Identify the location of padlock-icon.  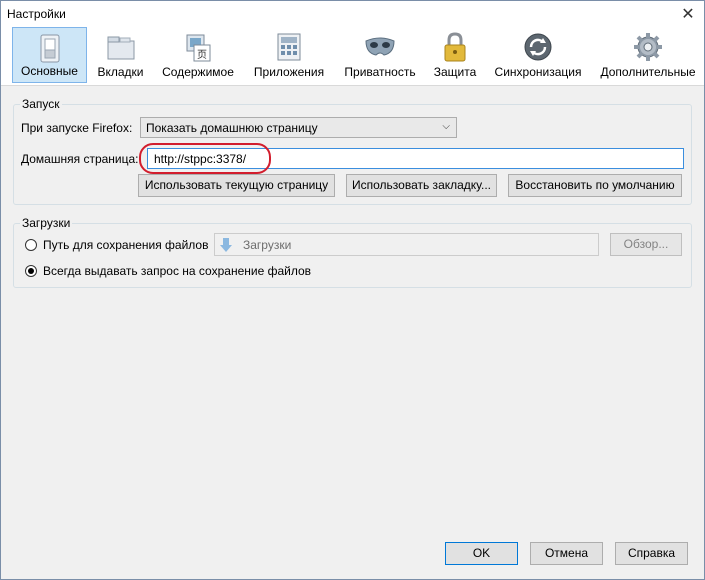
(455, 47).